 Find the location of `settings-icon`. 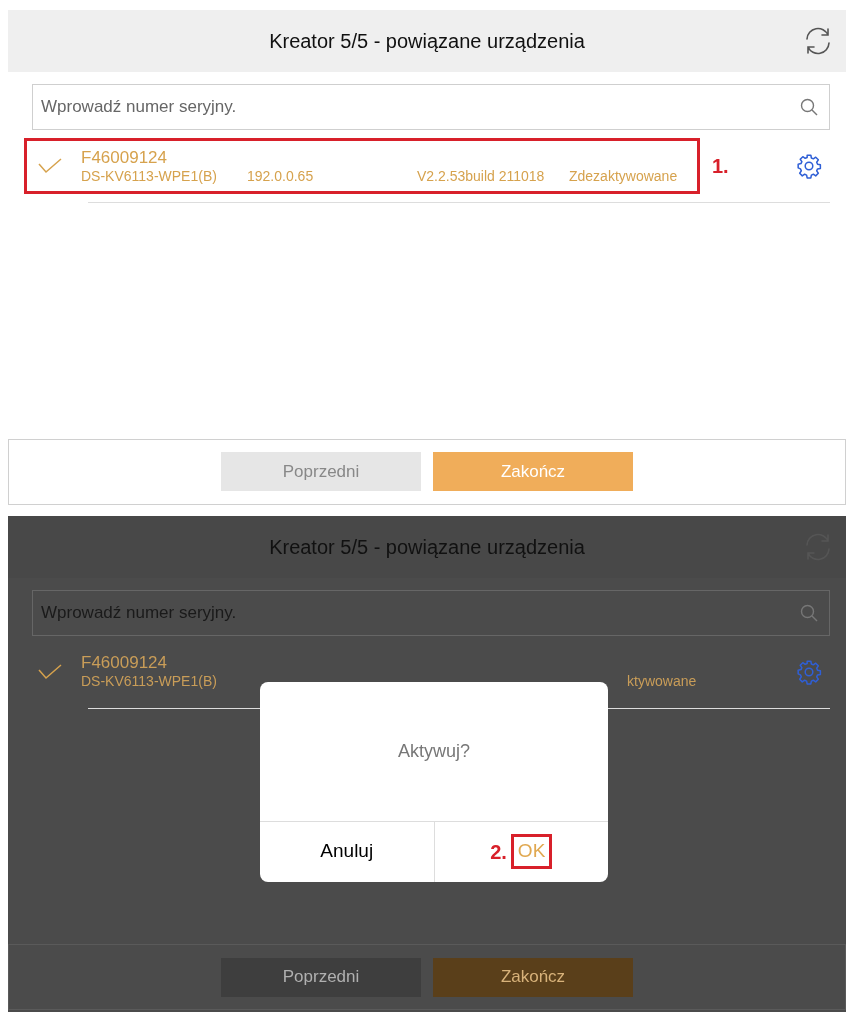

settings-icon is located at coordinates (809, 166).